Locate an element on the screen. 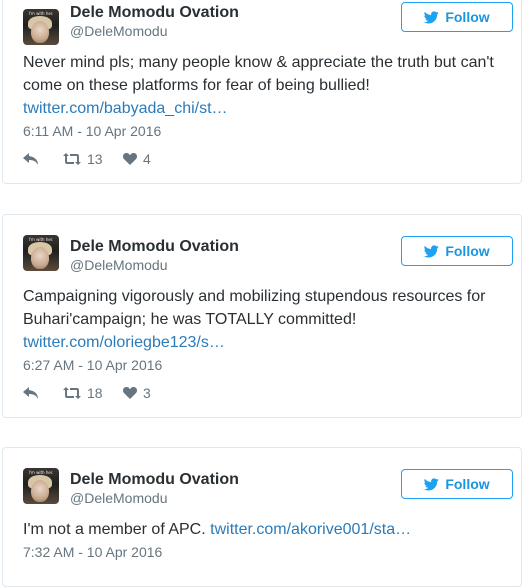 This screenshot has height=587, width=527. retweet-count: 18 is located at coordinates (95, 393).